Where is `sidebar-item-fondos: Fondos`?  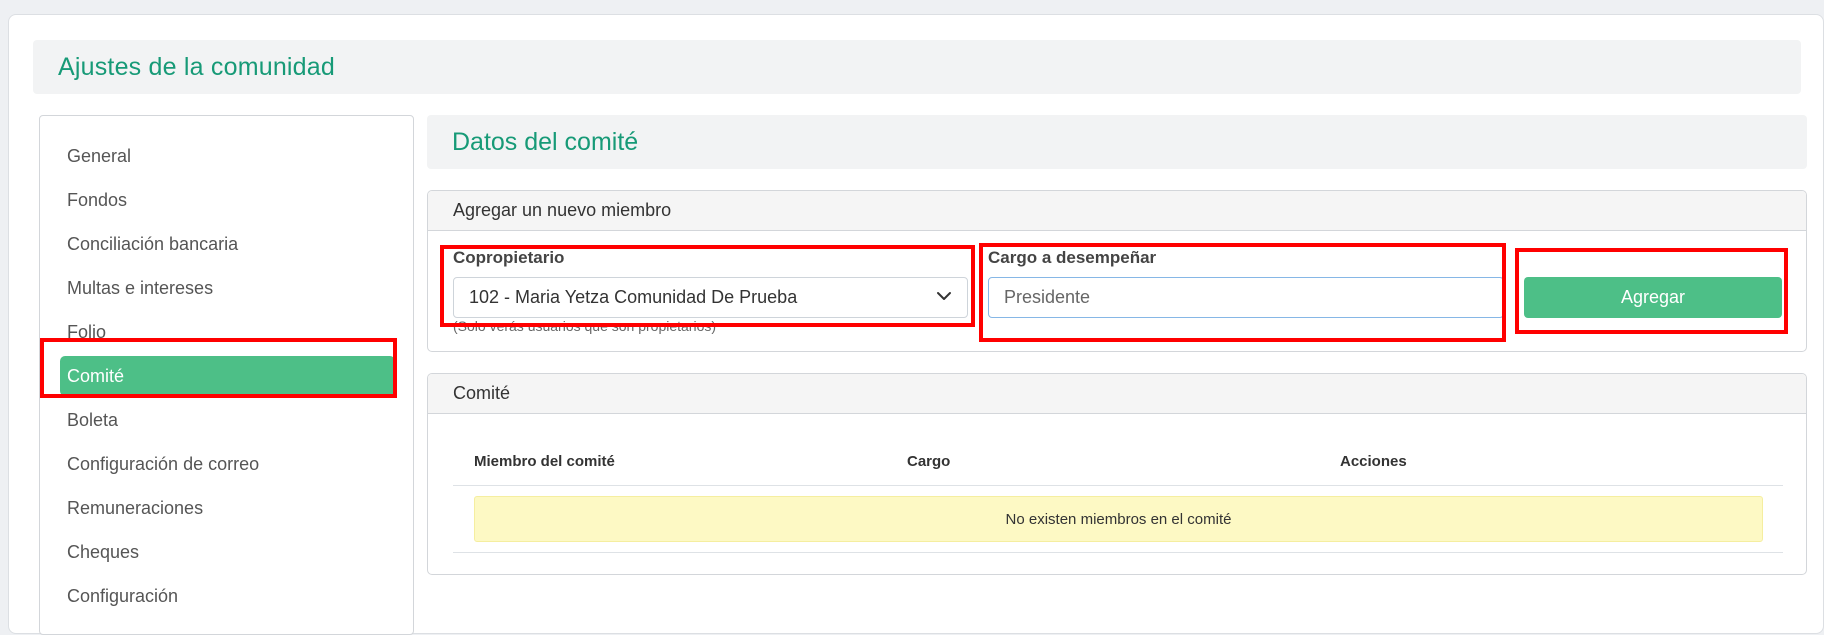
sidebar-item-fondos: Fondos is located at coordinates (227, 200).